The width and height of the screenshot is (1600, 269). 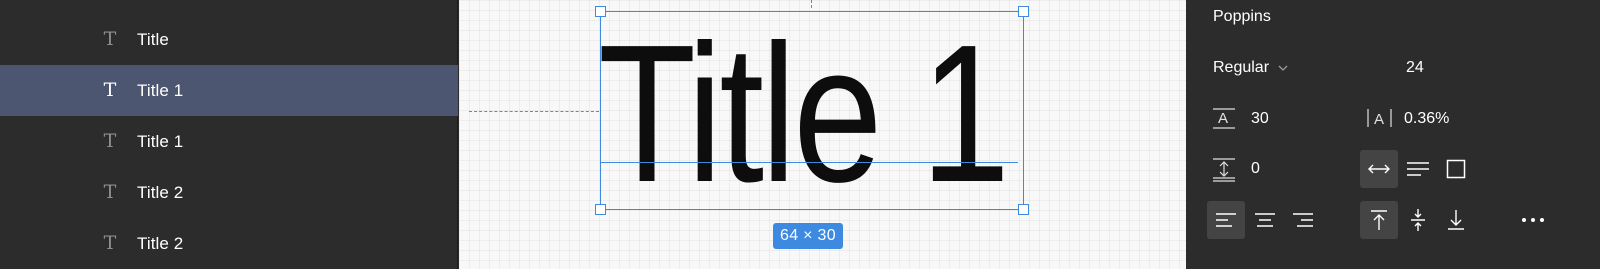 I want to click on layer-label: Title, so click(x=153, y=39).